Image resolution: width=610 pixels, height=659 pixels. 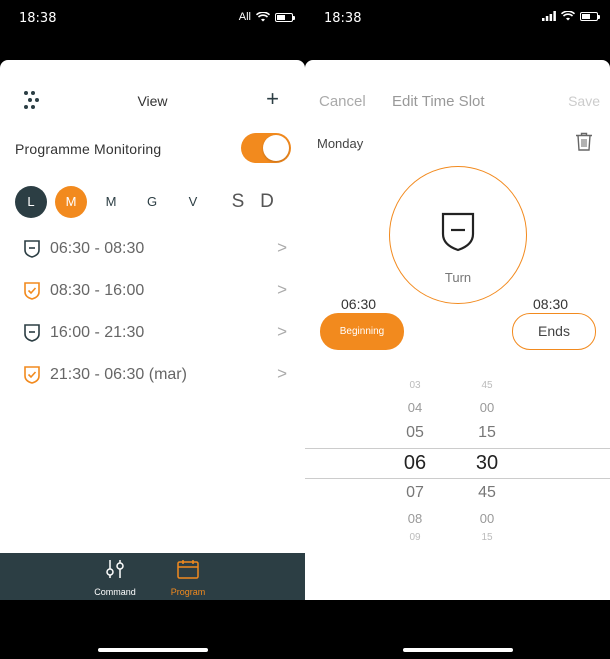 What do you see at coordinates (152, 576) in the screenshot?
I see `tab-bar: Command Program` at bounding box center [152, 576].